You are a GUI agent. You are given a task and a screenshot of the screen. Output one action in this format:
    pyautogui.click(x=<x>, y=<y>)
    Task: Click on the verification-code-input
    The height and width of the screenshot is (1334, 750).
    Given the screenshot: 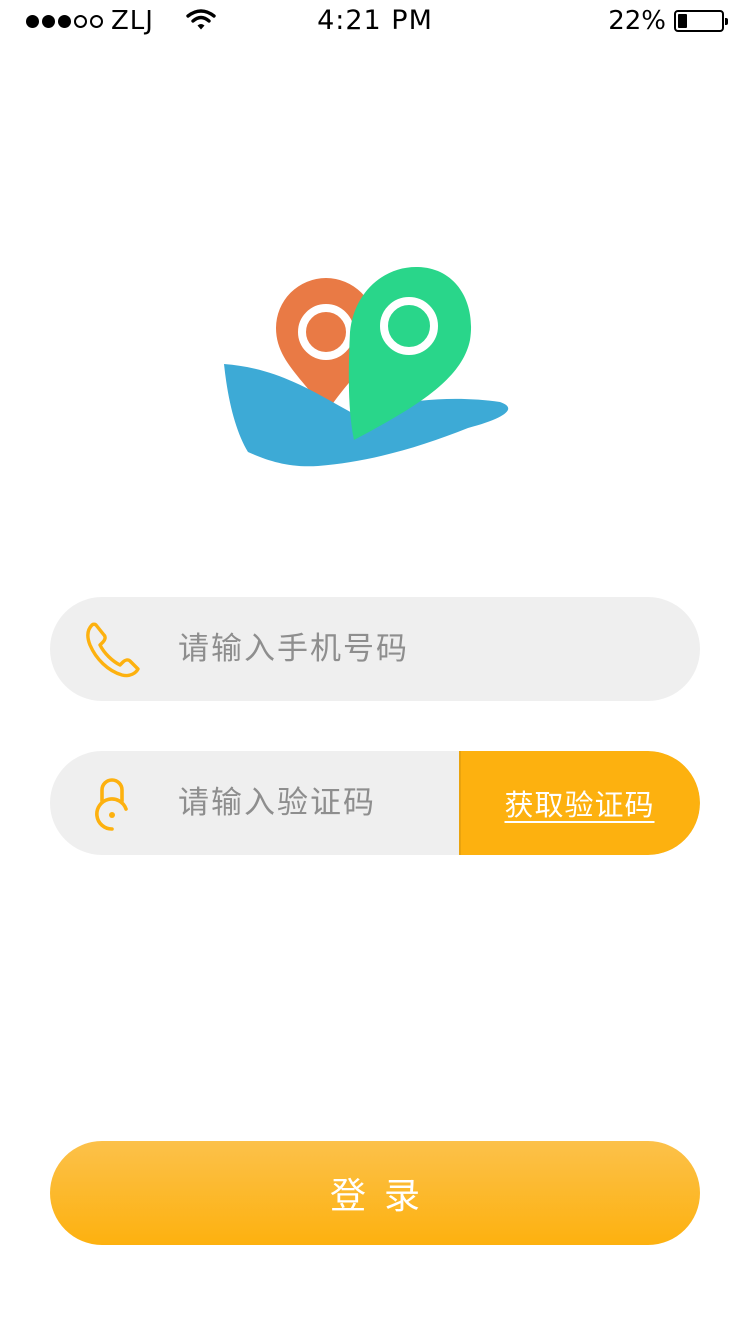 What is the action you would take?
    pyautogui.click(x=313, y=803)
    